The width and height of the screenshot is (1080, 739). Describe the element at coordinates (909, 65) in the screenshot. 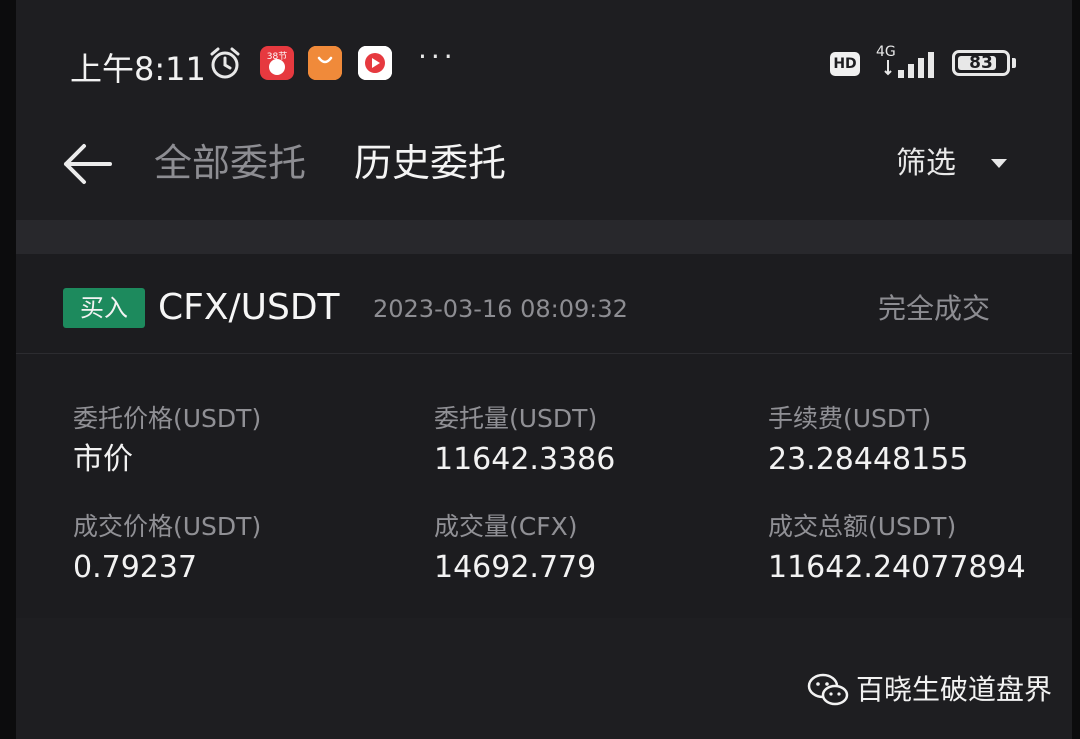

I see `signal-strength-icon` at that location.